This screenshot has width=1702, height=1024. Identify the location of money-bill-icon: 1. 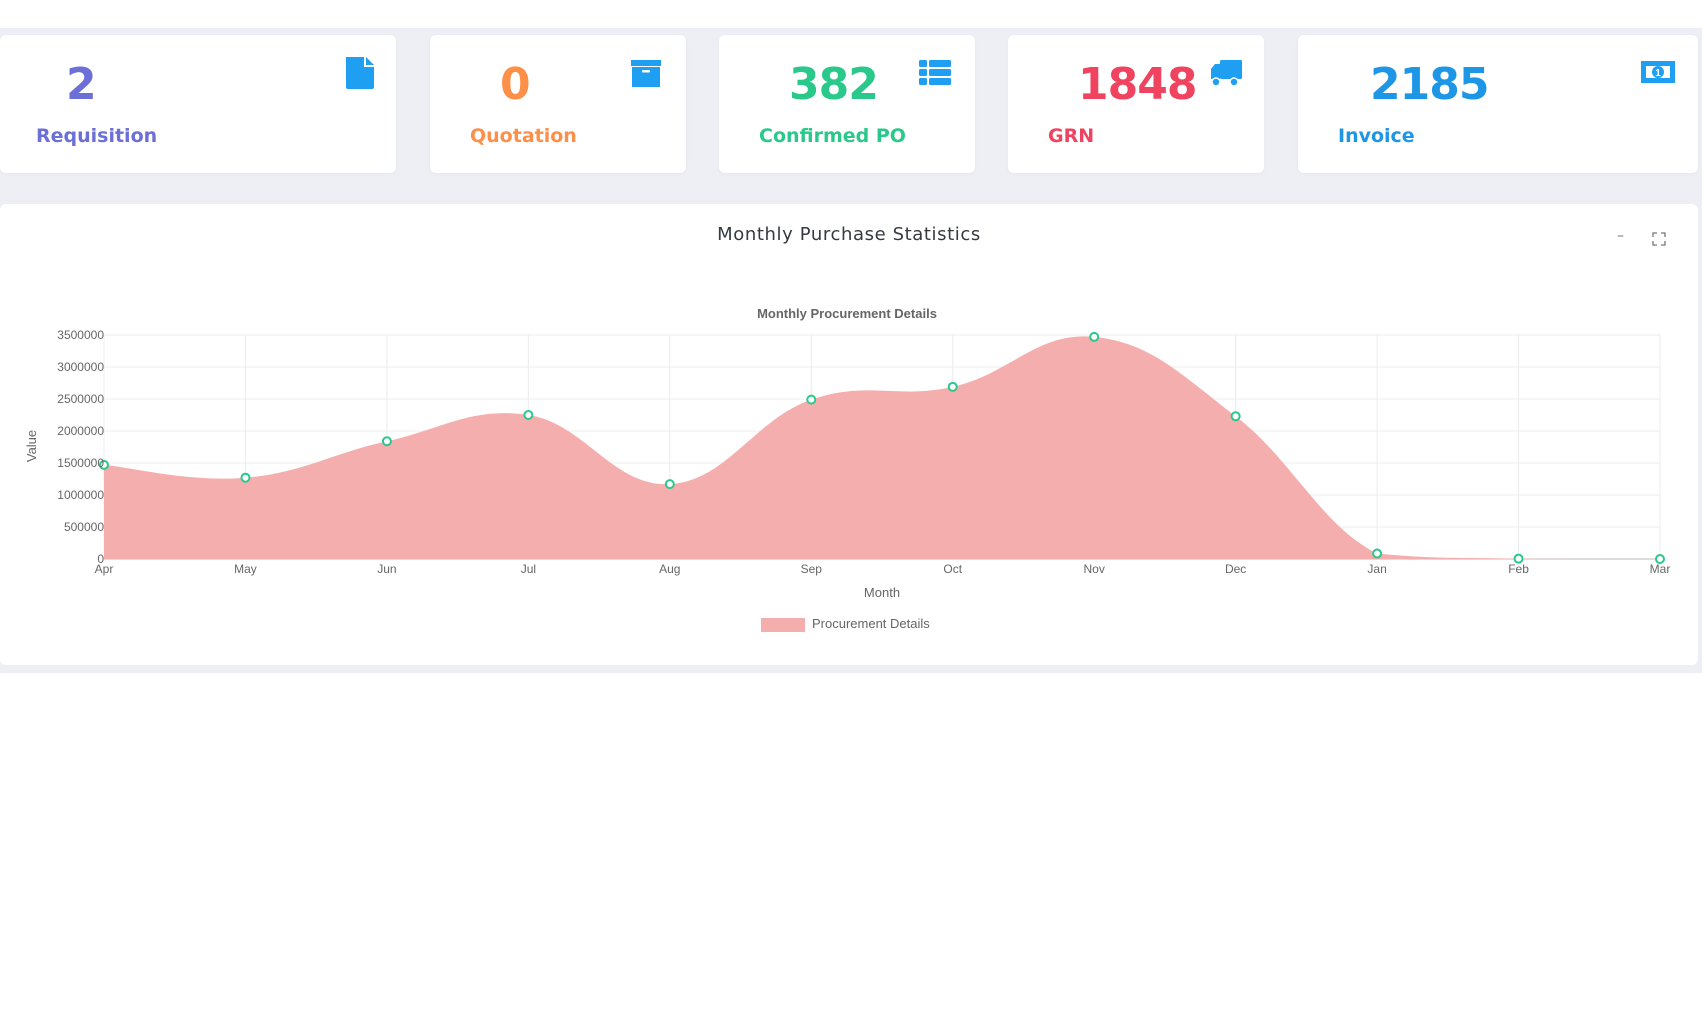
(1658, 72).